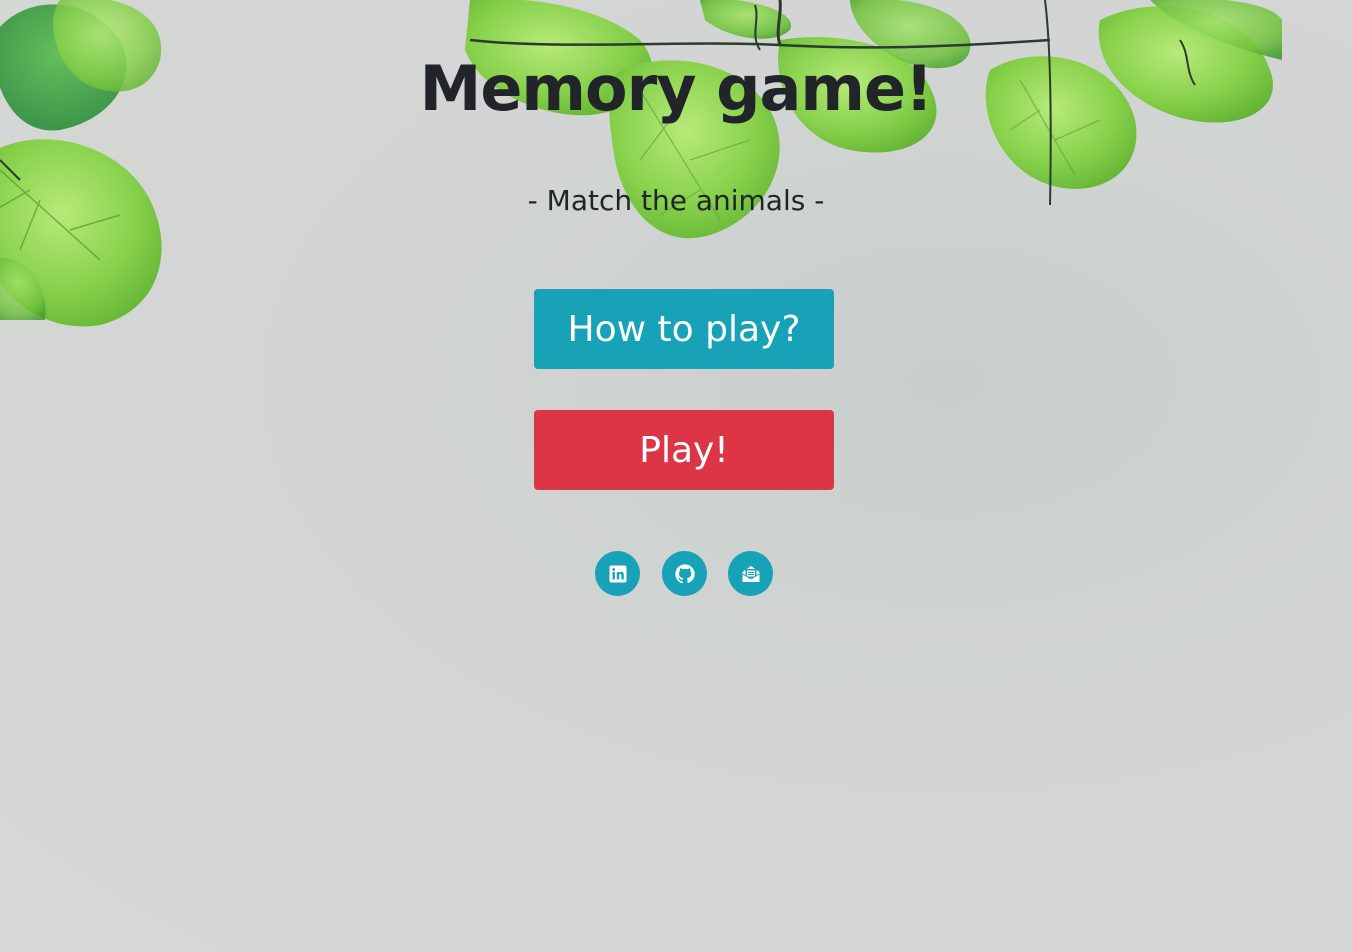 The image size is (1352, 952). Describe the element at coordinates (676, 88) in the screenshot. I see `page-title: Memory game!` at that location.